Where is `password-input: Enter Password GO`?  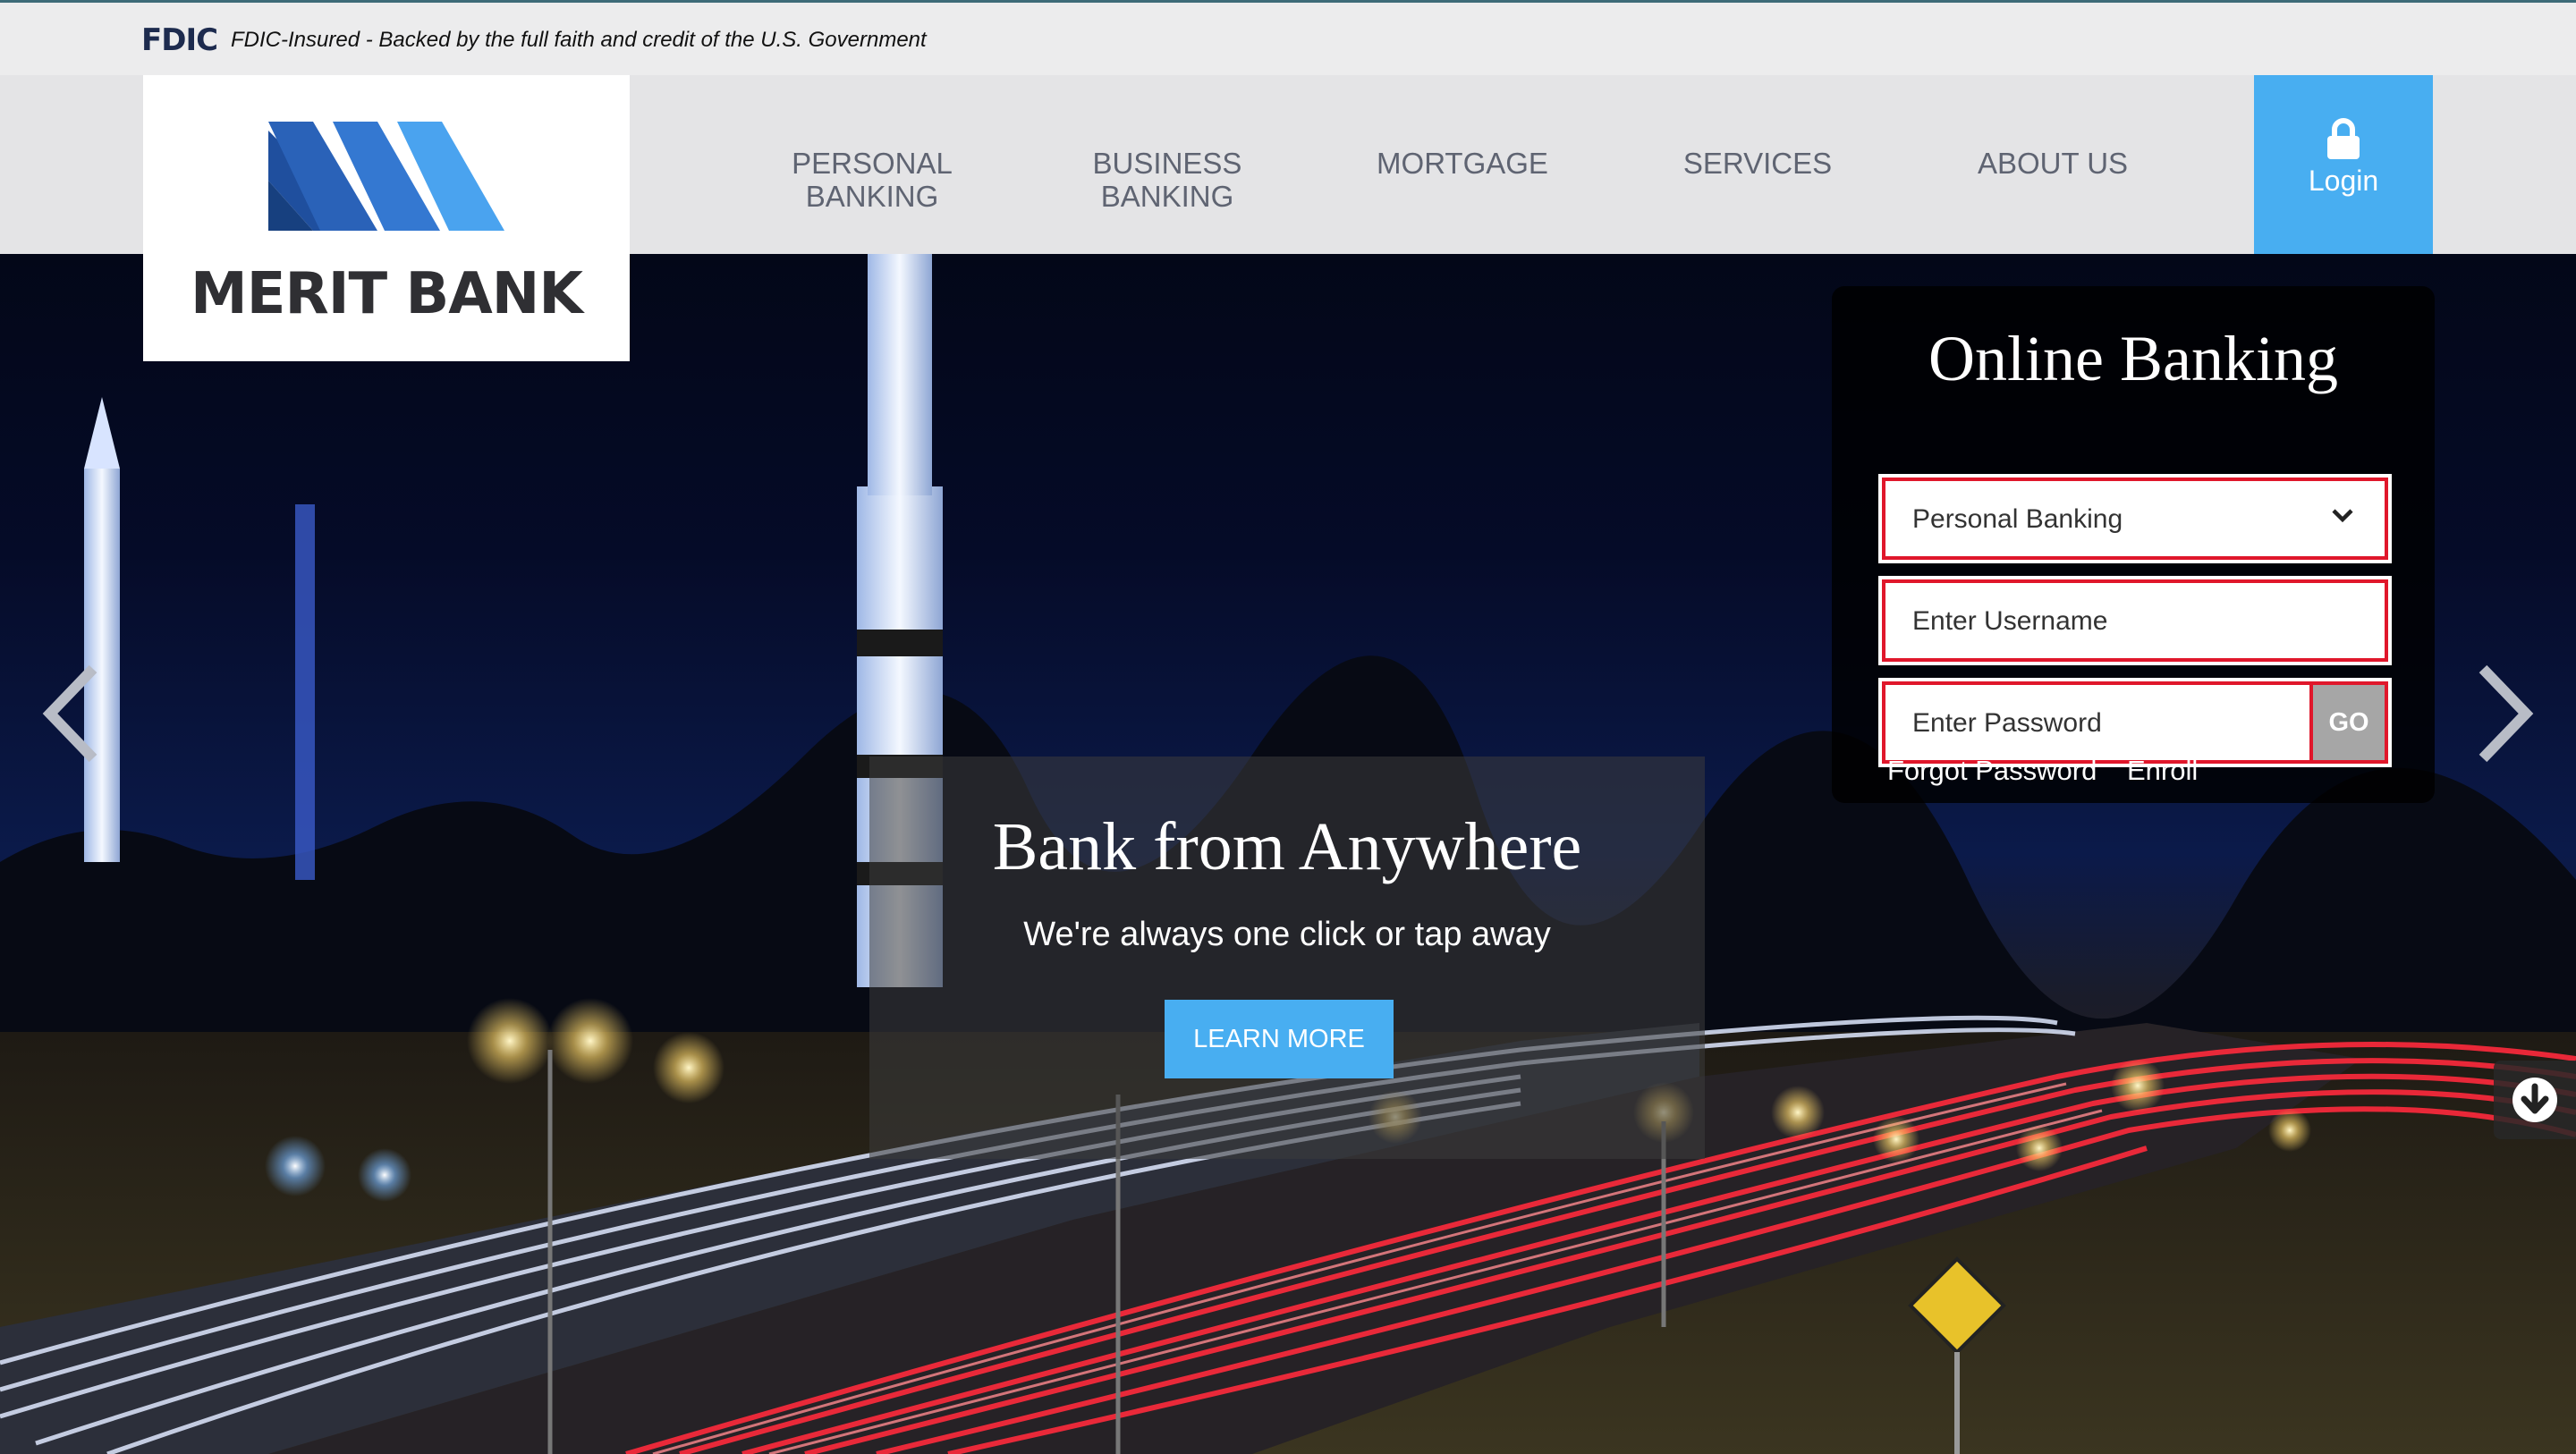 password-input: Enter Password GO is located at coordinates (2135, 722).